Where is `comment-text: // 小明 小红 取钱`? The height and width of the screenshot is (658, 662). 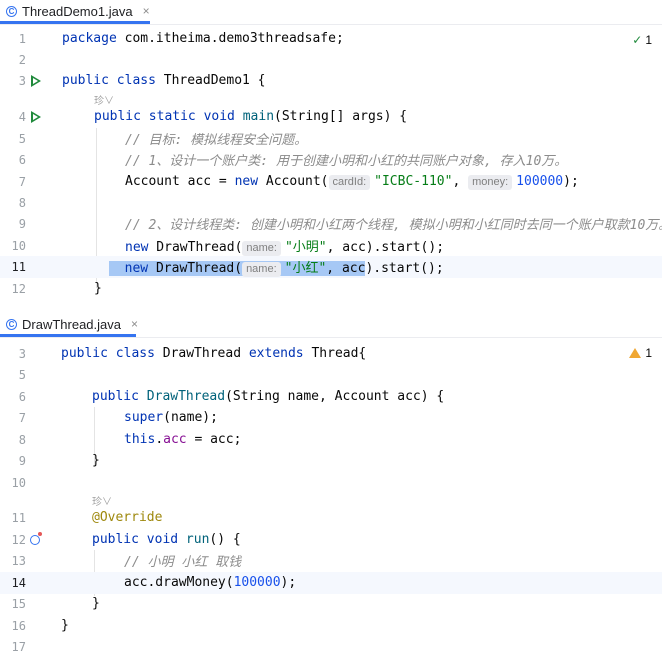 comment-text: // 小明 小红 取钱 is located at coordinates (182, 560).